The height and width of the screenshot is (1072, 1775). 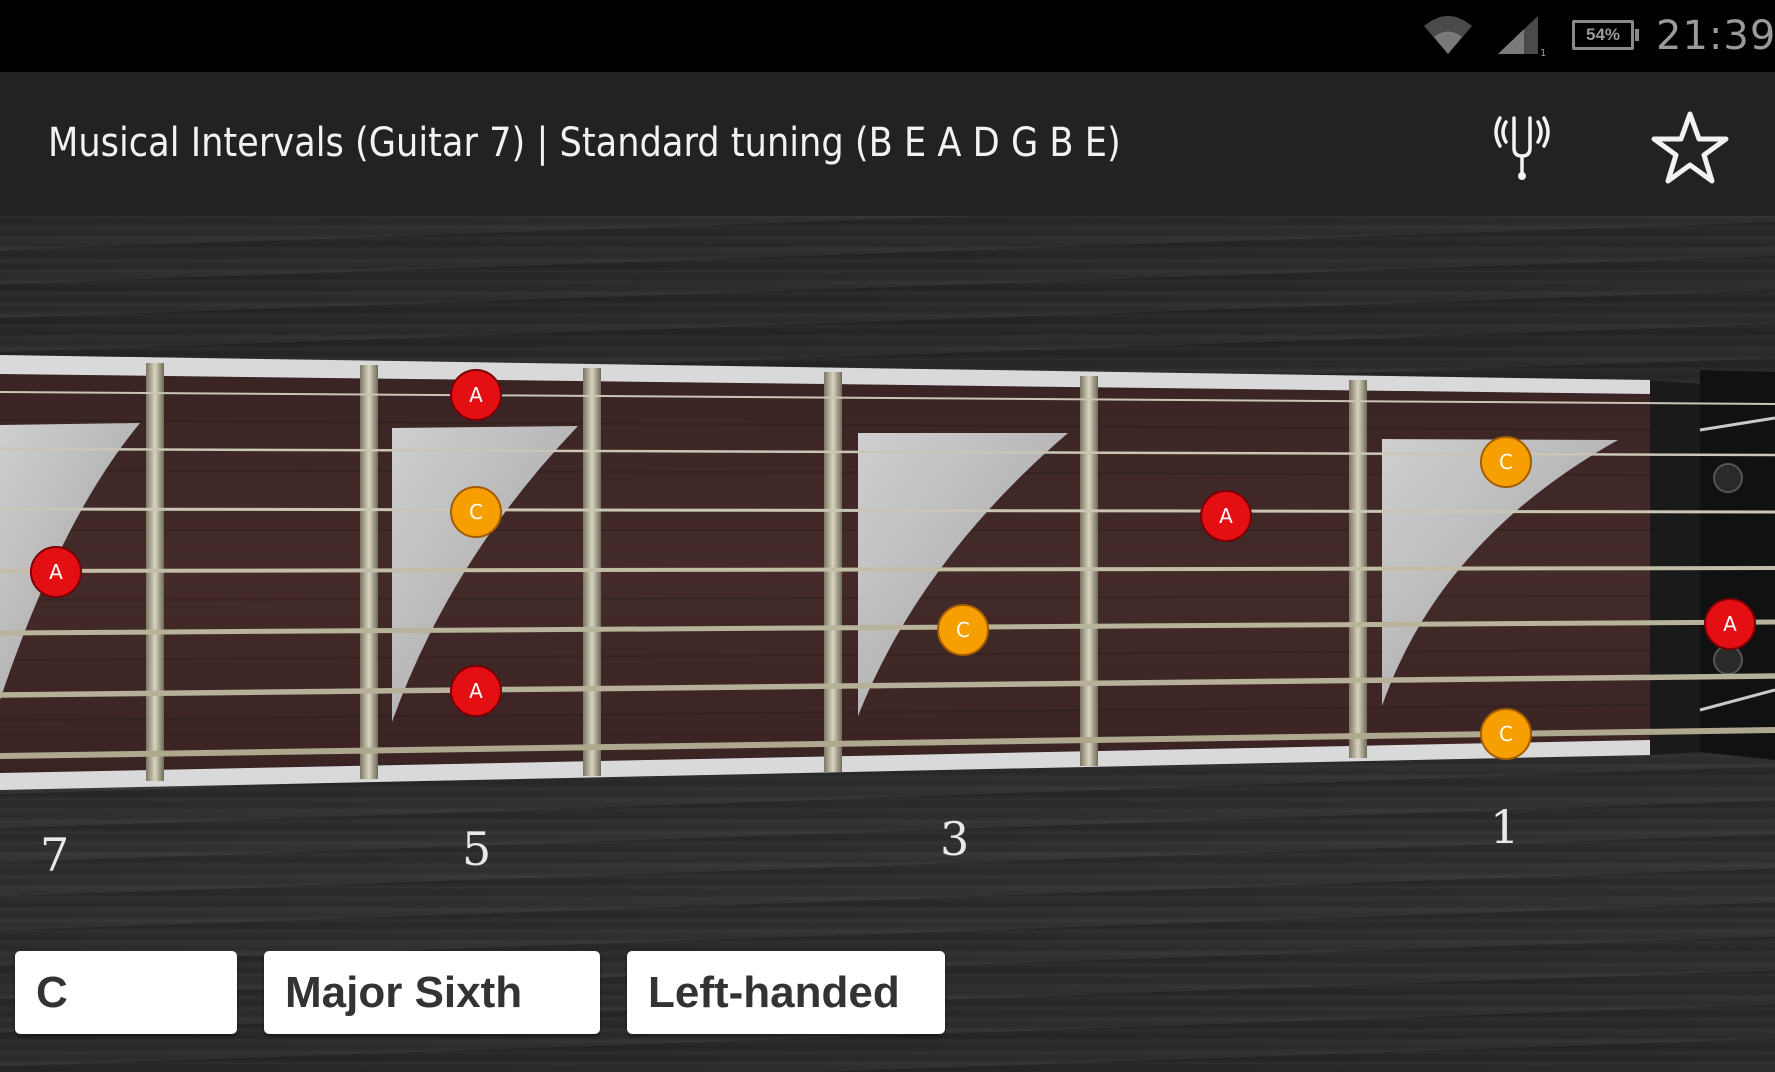 I want to click on fret-number: 5, so click(x=477, y=849).